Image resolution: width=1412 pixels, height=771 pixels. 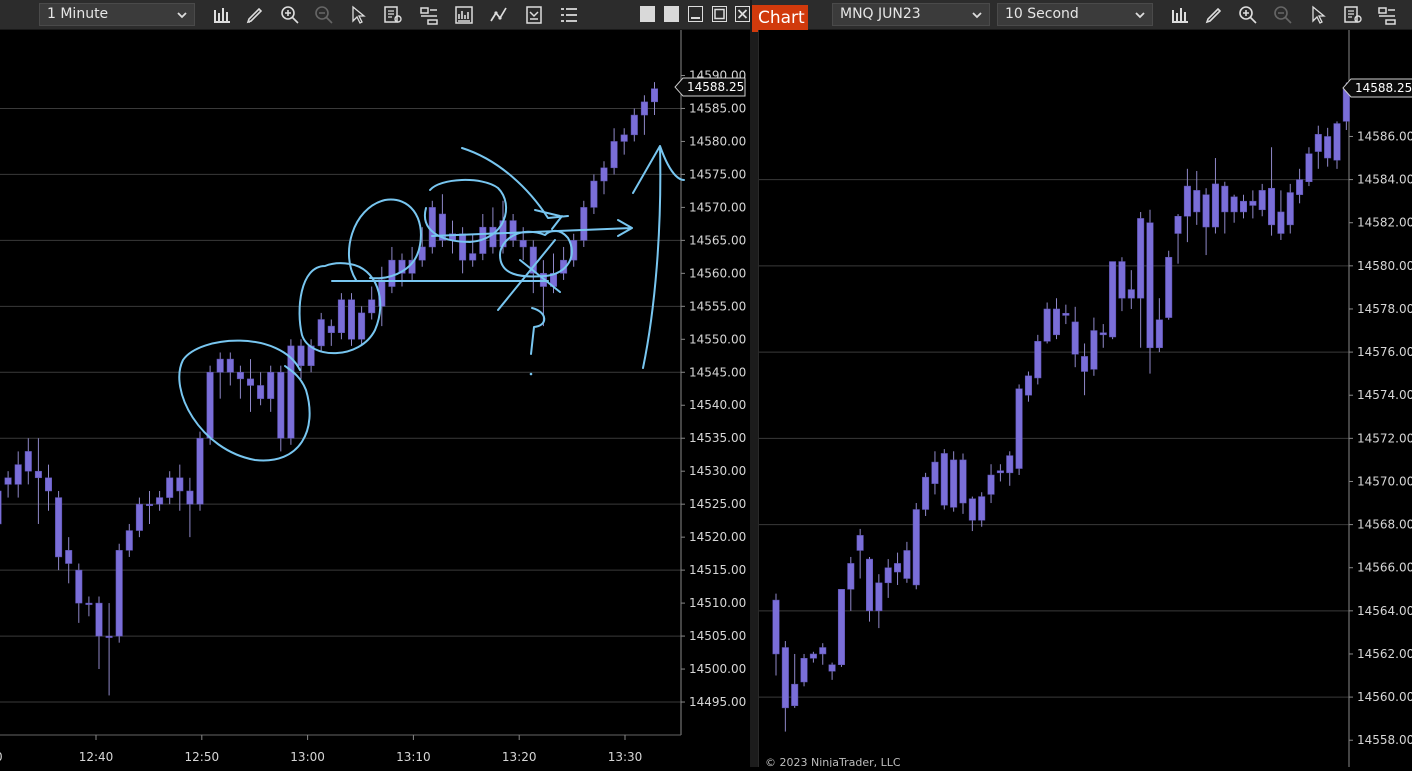 I want to click on instrument-dropdown: MNQ JUN23, so click(x=911, y=14).